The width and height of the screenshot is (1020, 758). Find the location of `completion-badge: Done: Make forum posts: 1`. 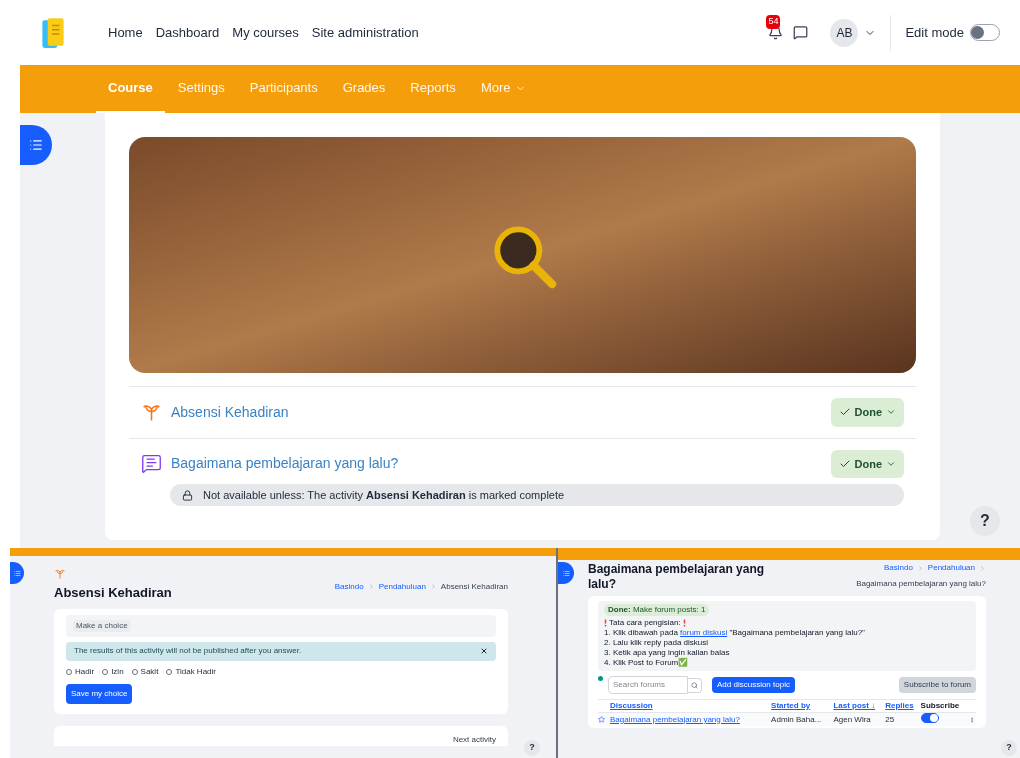

completion-badge: Done: Make forum posts: 1 is located at coordinates (657, 610).